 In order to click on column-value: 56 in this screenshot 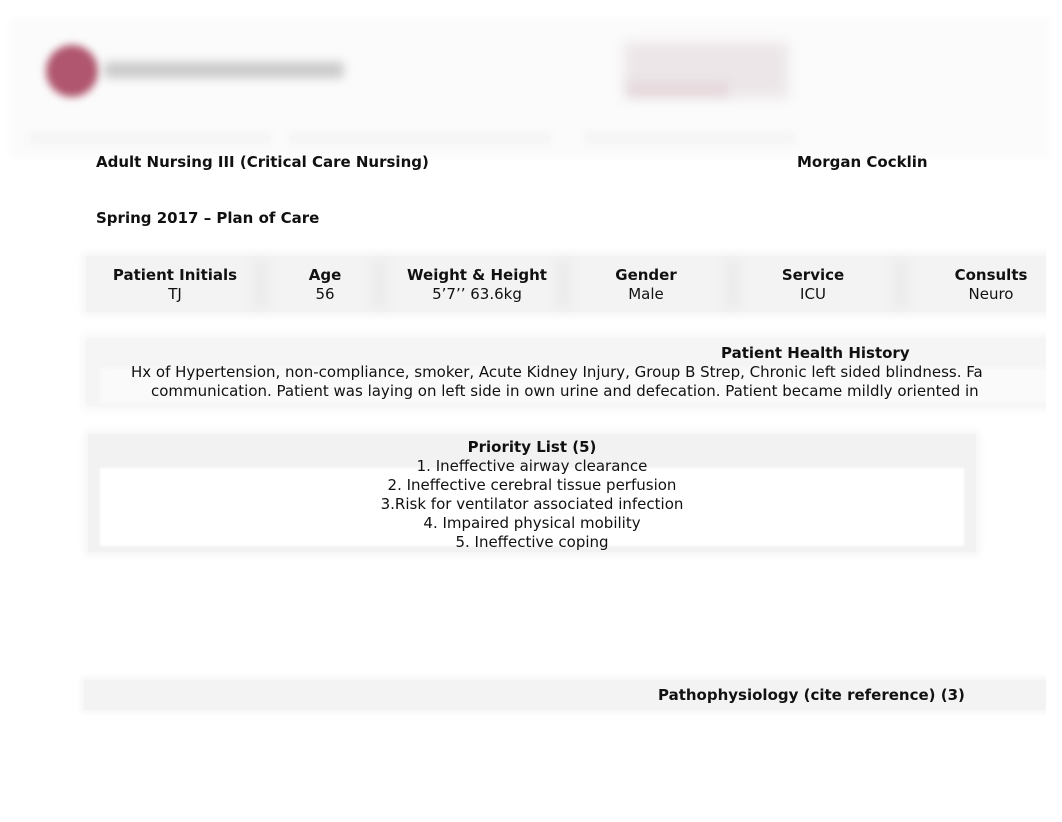, I will do `click(325, 294)`.